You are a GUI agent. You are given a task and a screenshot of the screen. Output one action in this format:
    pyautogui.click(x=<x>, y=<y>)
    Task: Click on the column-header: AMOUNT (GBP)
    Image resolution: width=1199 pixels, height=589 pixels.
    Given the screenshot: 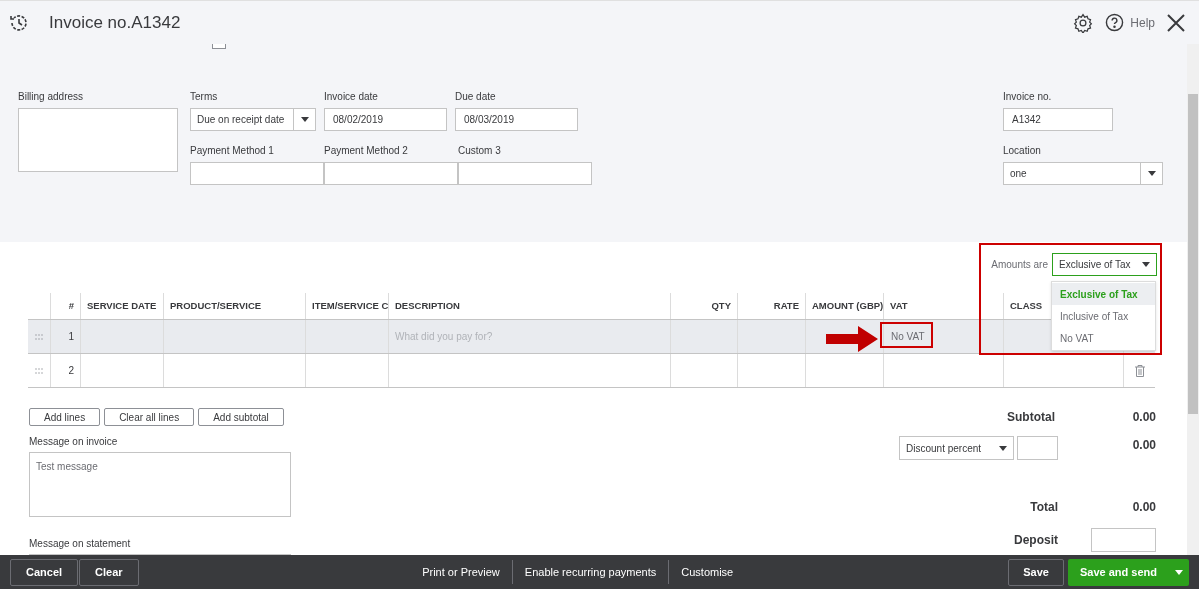 What is the action you would take?
    pyautogui.click(x=844, y=306)
    